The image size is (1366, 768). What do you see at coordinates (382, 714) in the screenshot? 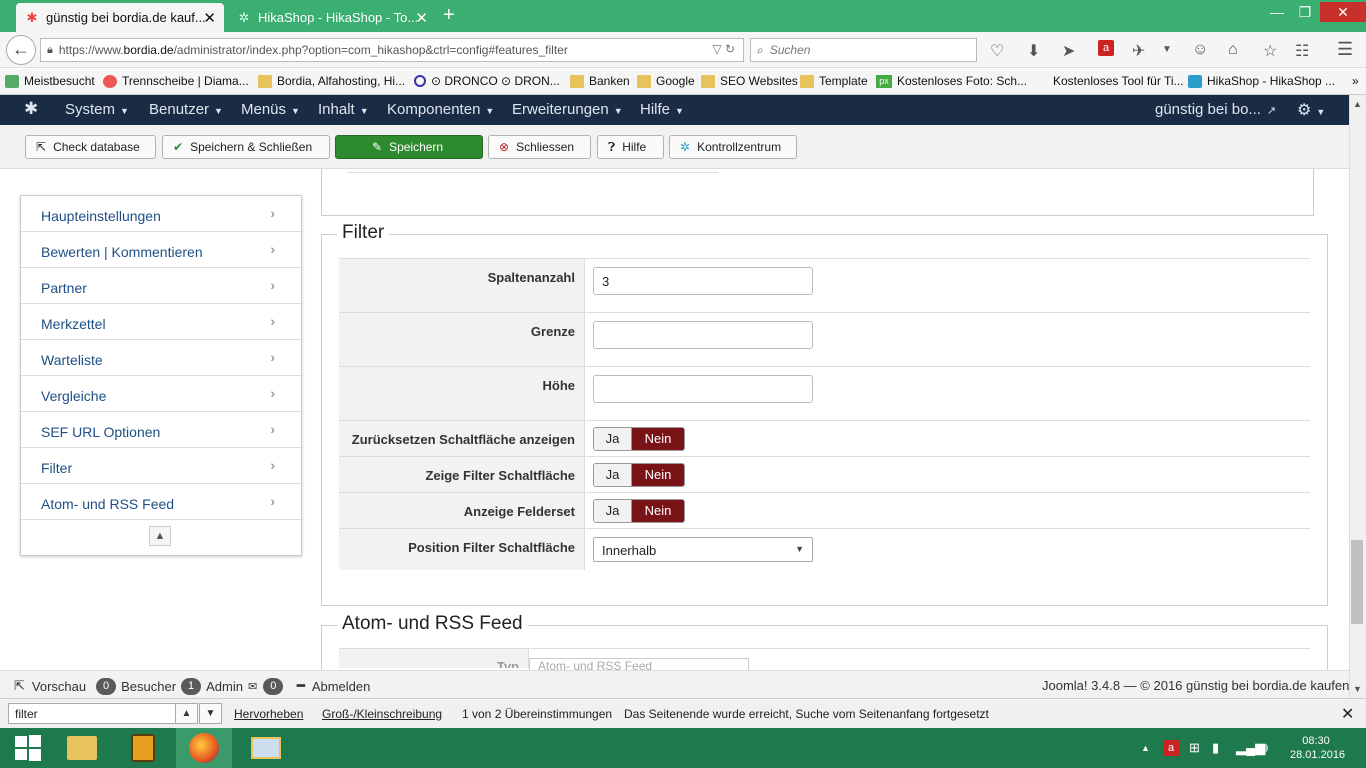
I see `match-case-toggle: Groß-/Kleinschreibung` at bounding box center [382, 714].